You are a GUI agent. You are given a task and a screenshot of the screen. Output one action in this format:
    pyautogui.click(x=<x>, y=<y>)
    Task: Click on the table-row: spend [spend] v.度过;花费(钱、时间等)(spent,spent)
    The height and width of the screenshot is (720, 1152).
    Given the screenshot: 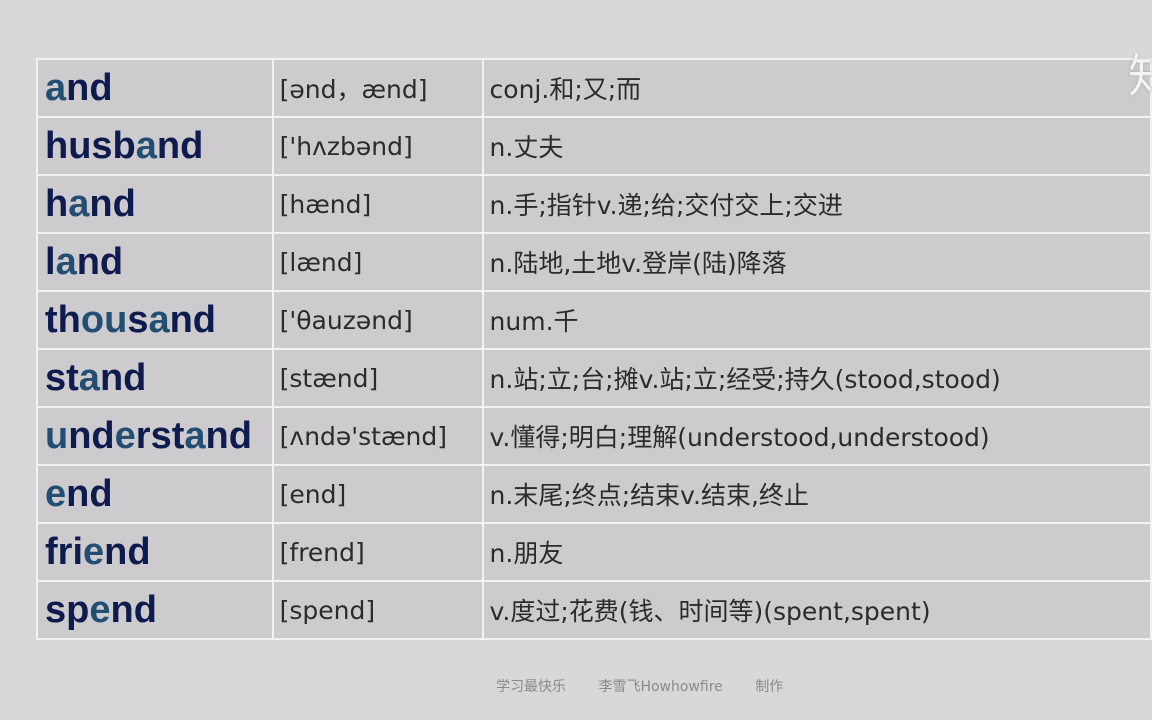 What is the action you would take?
    pyautogui.click(x=594, y=610)
    